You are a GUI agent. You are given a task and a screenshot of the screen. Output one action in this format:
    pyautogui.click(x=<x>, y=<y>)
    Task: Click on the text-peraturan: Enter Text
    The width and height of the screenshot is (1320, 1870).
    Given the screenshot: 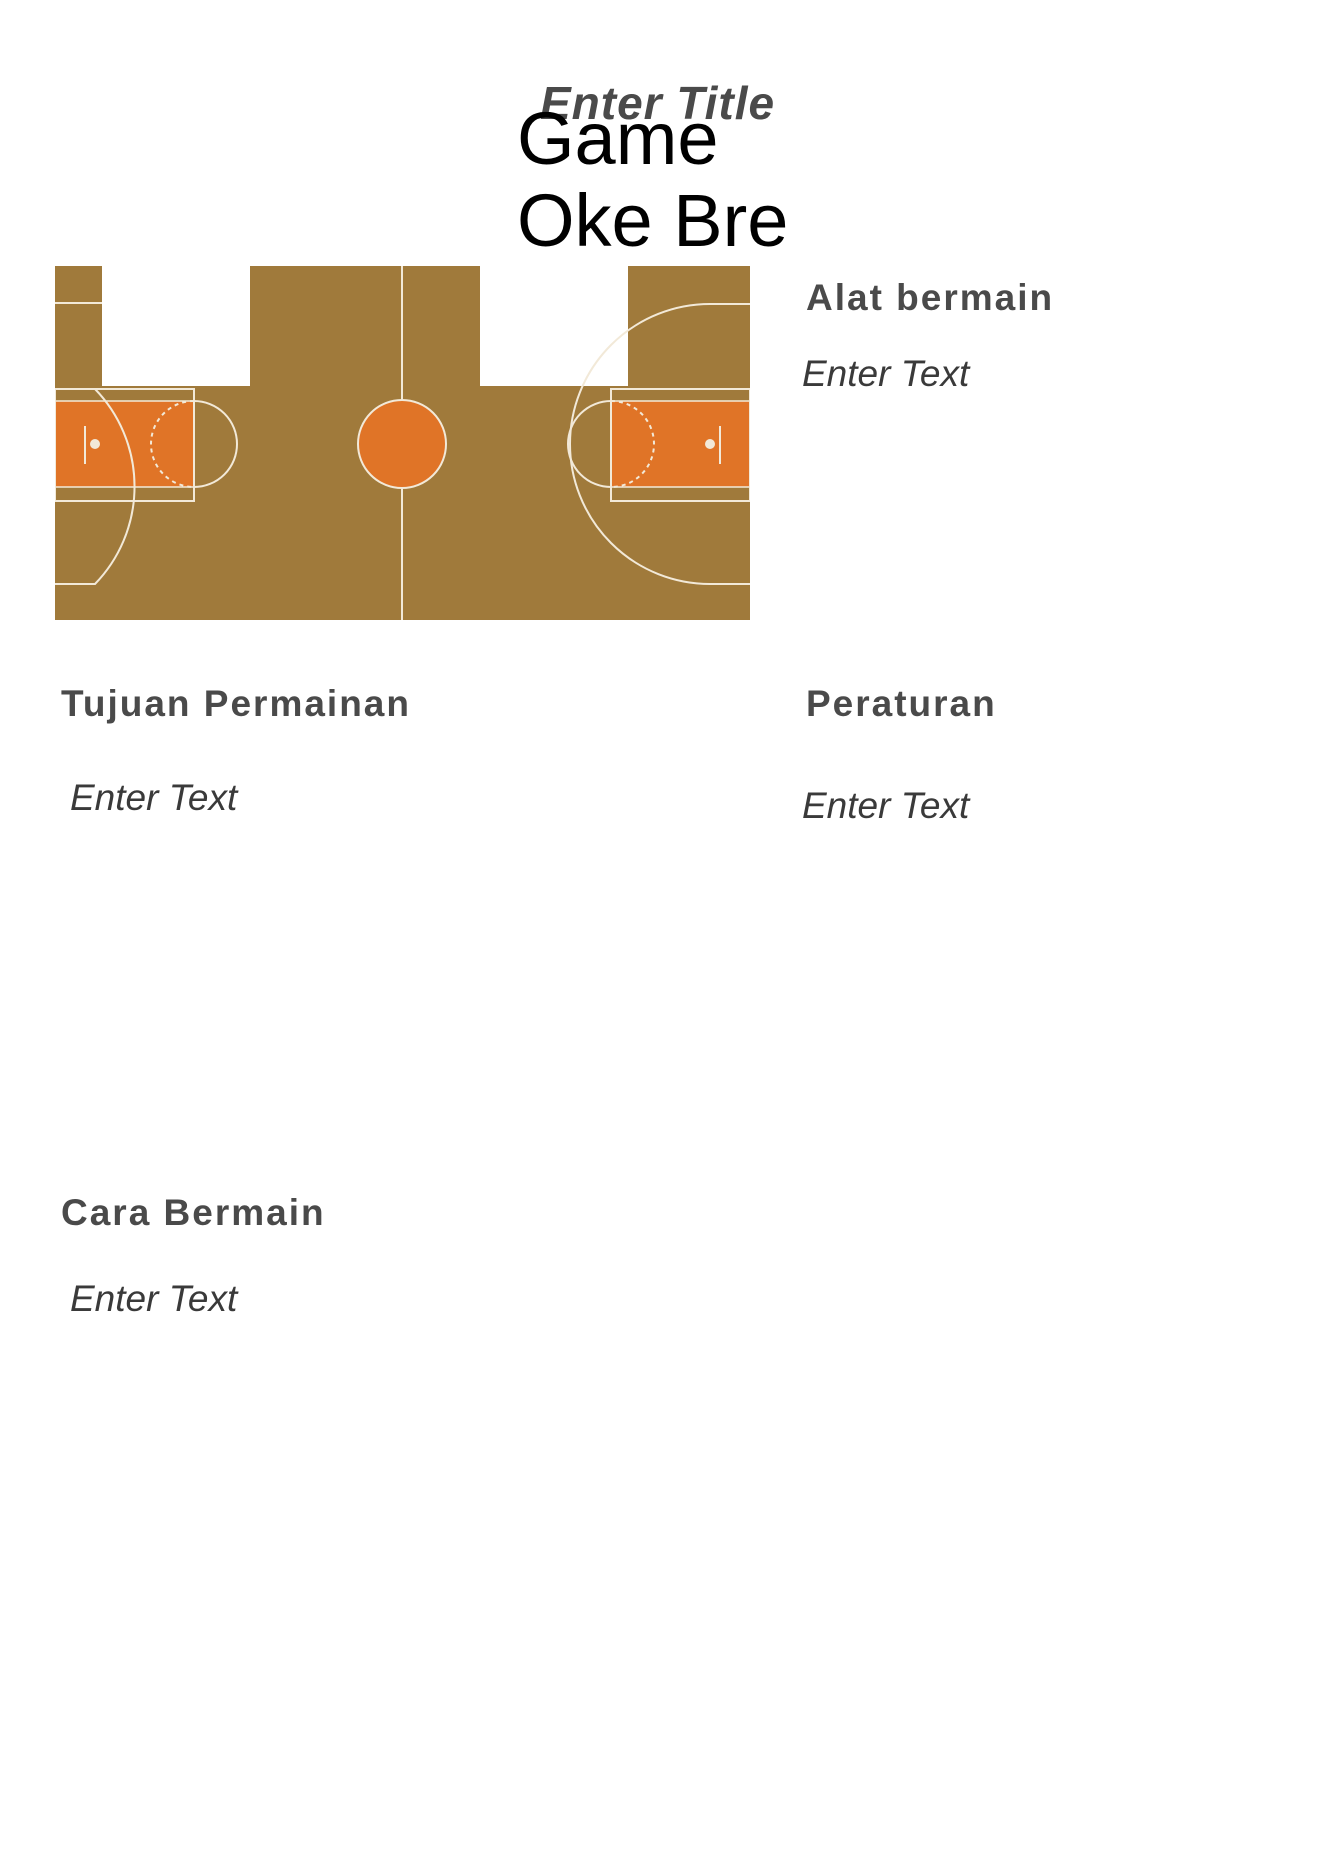 What is the action you would take?
    pyautogui.click(x=885, y=806)
    